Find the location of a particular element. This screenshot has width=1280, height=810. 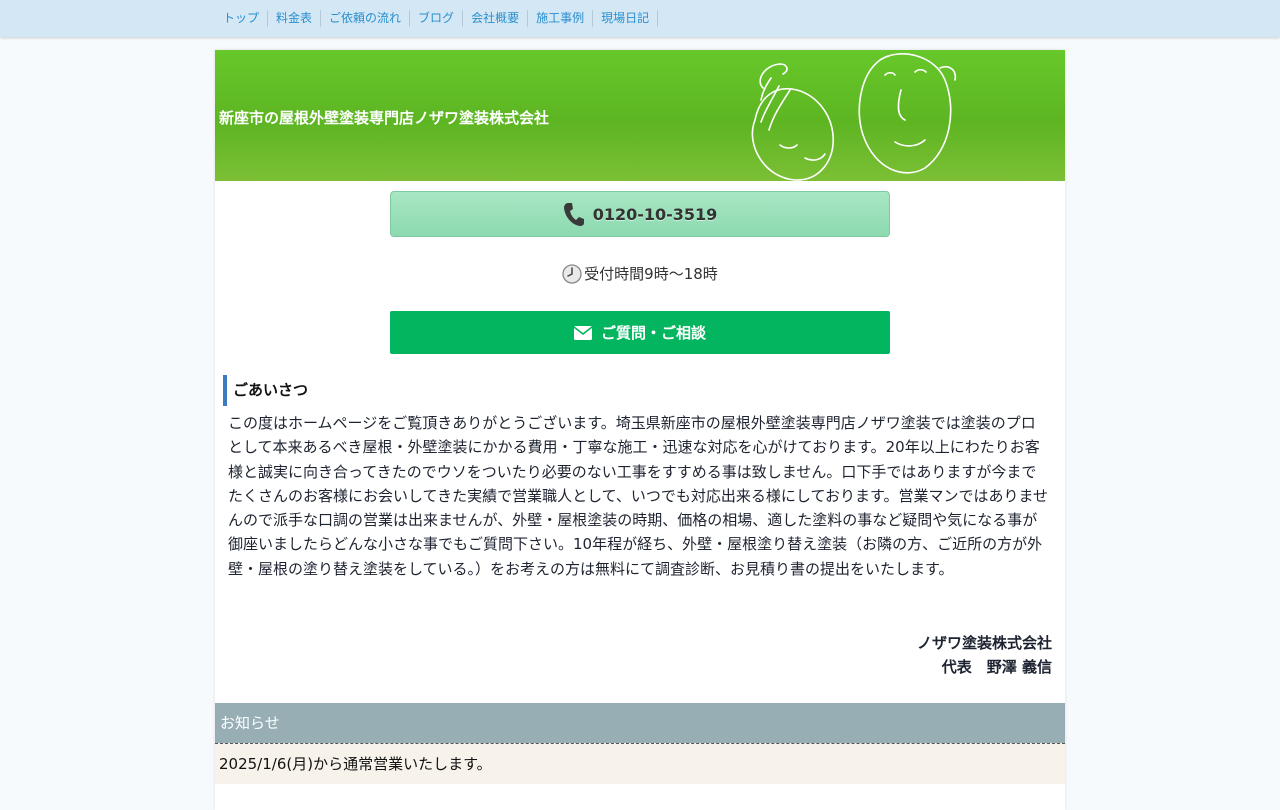

clock-icon is located at coordinates (572, 273).